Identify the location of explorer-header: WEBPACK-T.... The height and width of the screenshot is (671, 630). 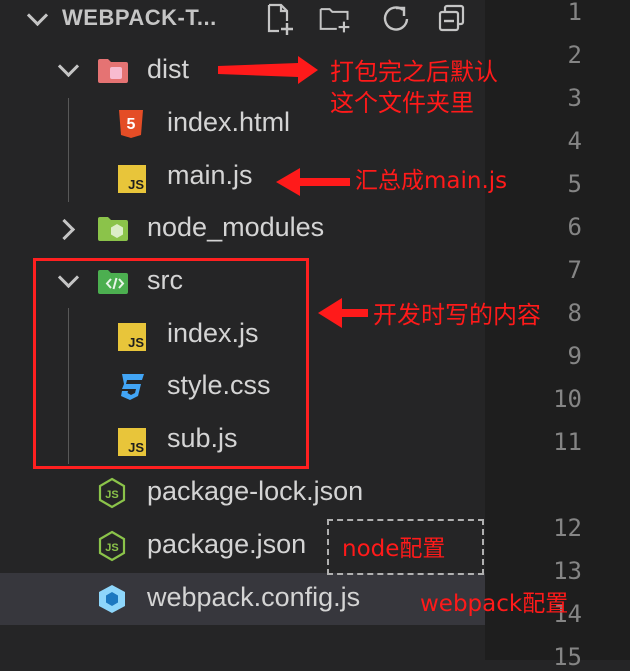
(242, 18).